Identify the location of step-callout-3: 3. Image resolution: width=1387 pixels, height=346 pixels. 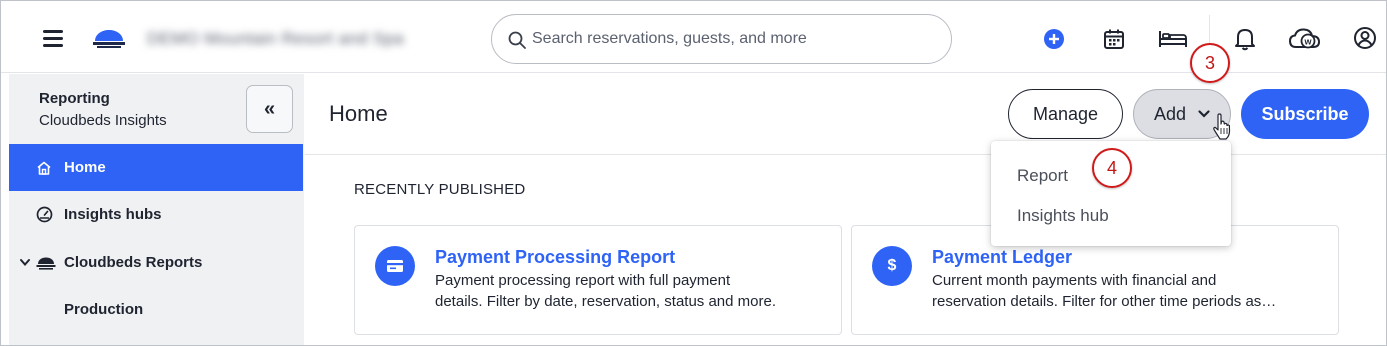
(1210, 63).